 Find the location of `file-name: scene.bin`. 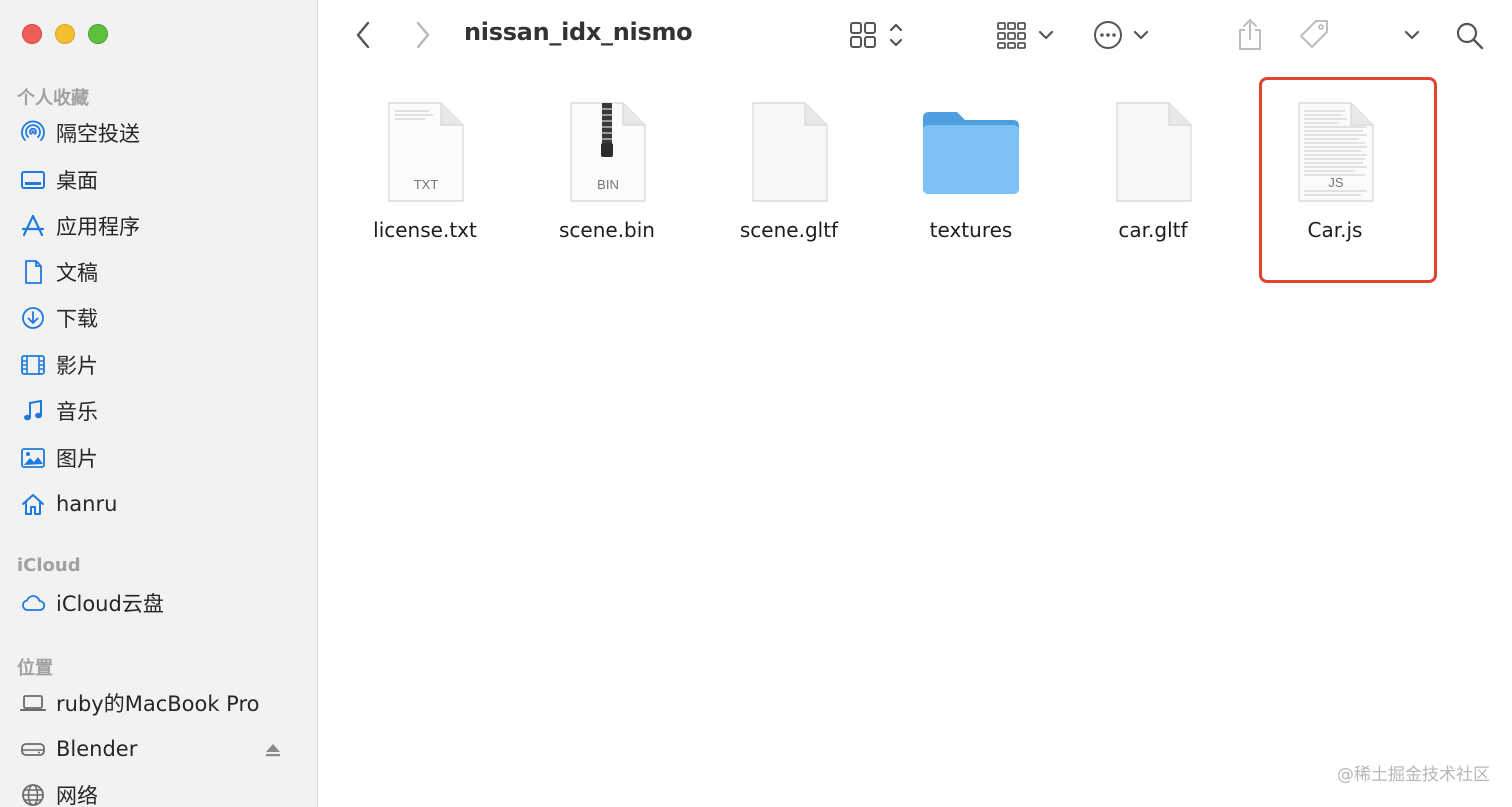

file-name: scene.bin is located at coordinates (607, 230).